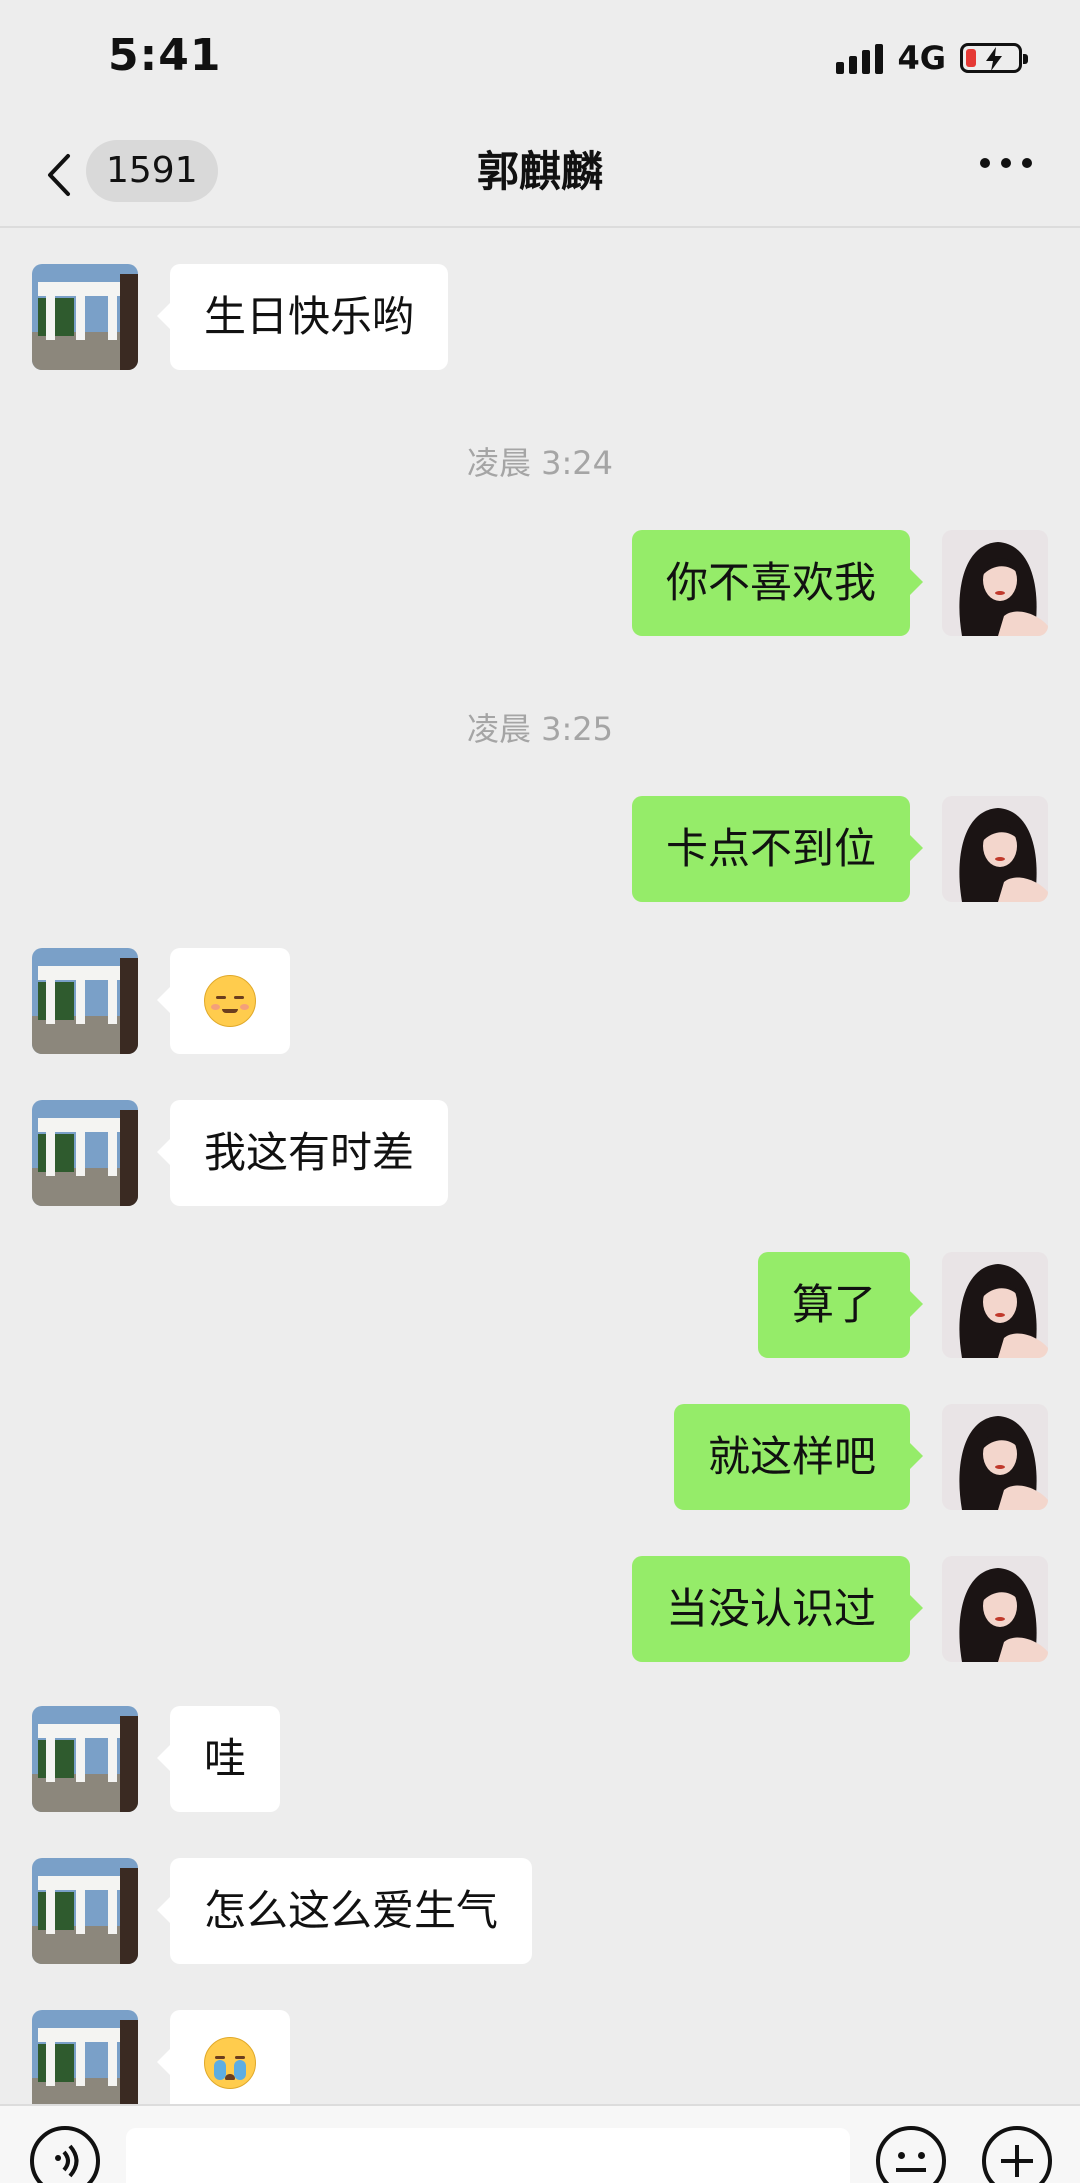 This screenshot has width=1080, height=2183. What do you see at coordinates (994, 58) in the screenshot?
I see `battery-icon` at bounding box center [994, 58].